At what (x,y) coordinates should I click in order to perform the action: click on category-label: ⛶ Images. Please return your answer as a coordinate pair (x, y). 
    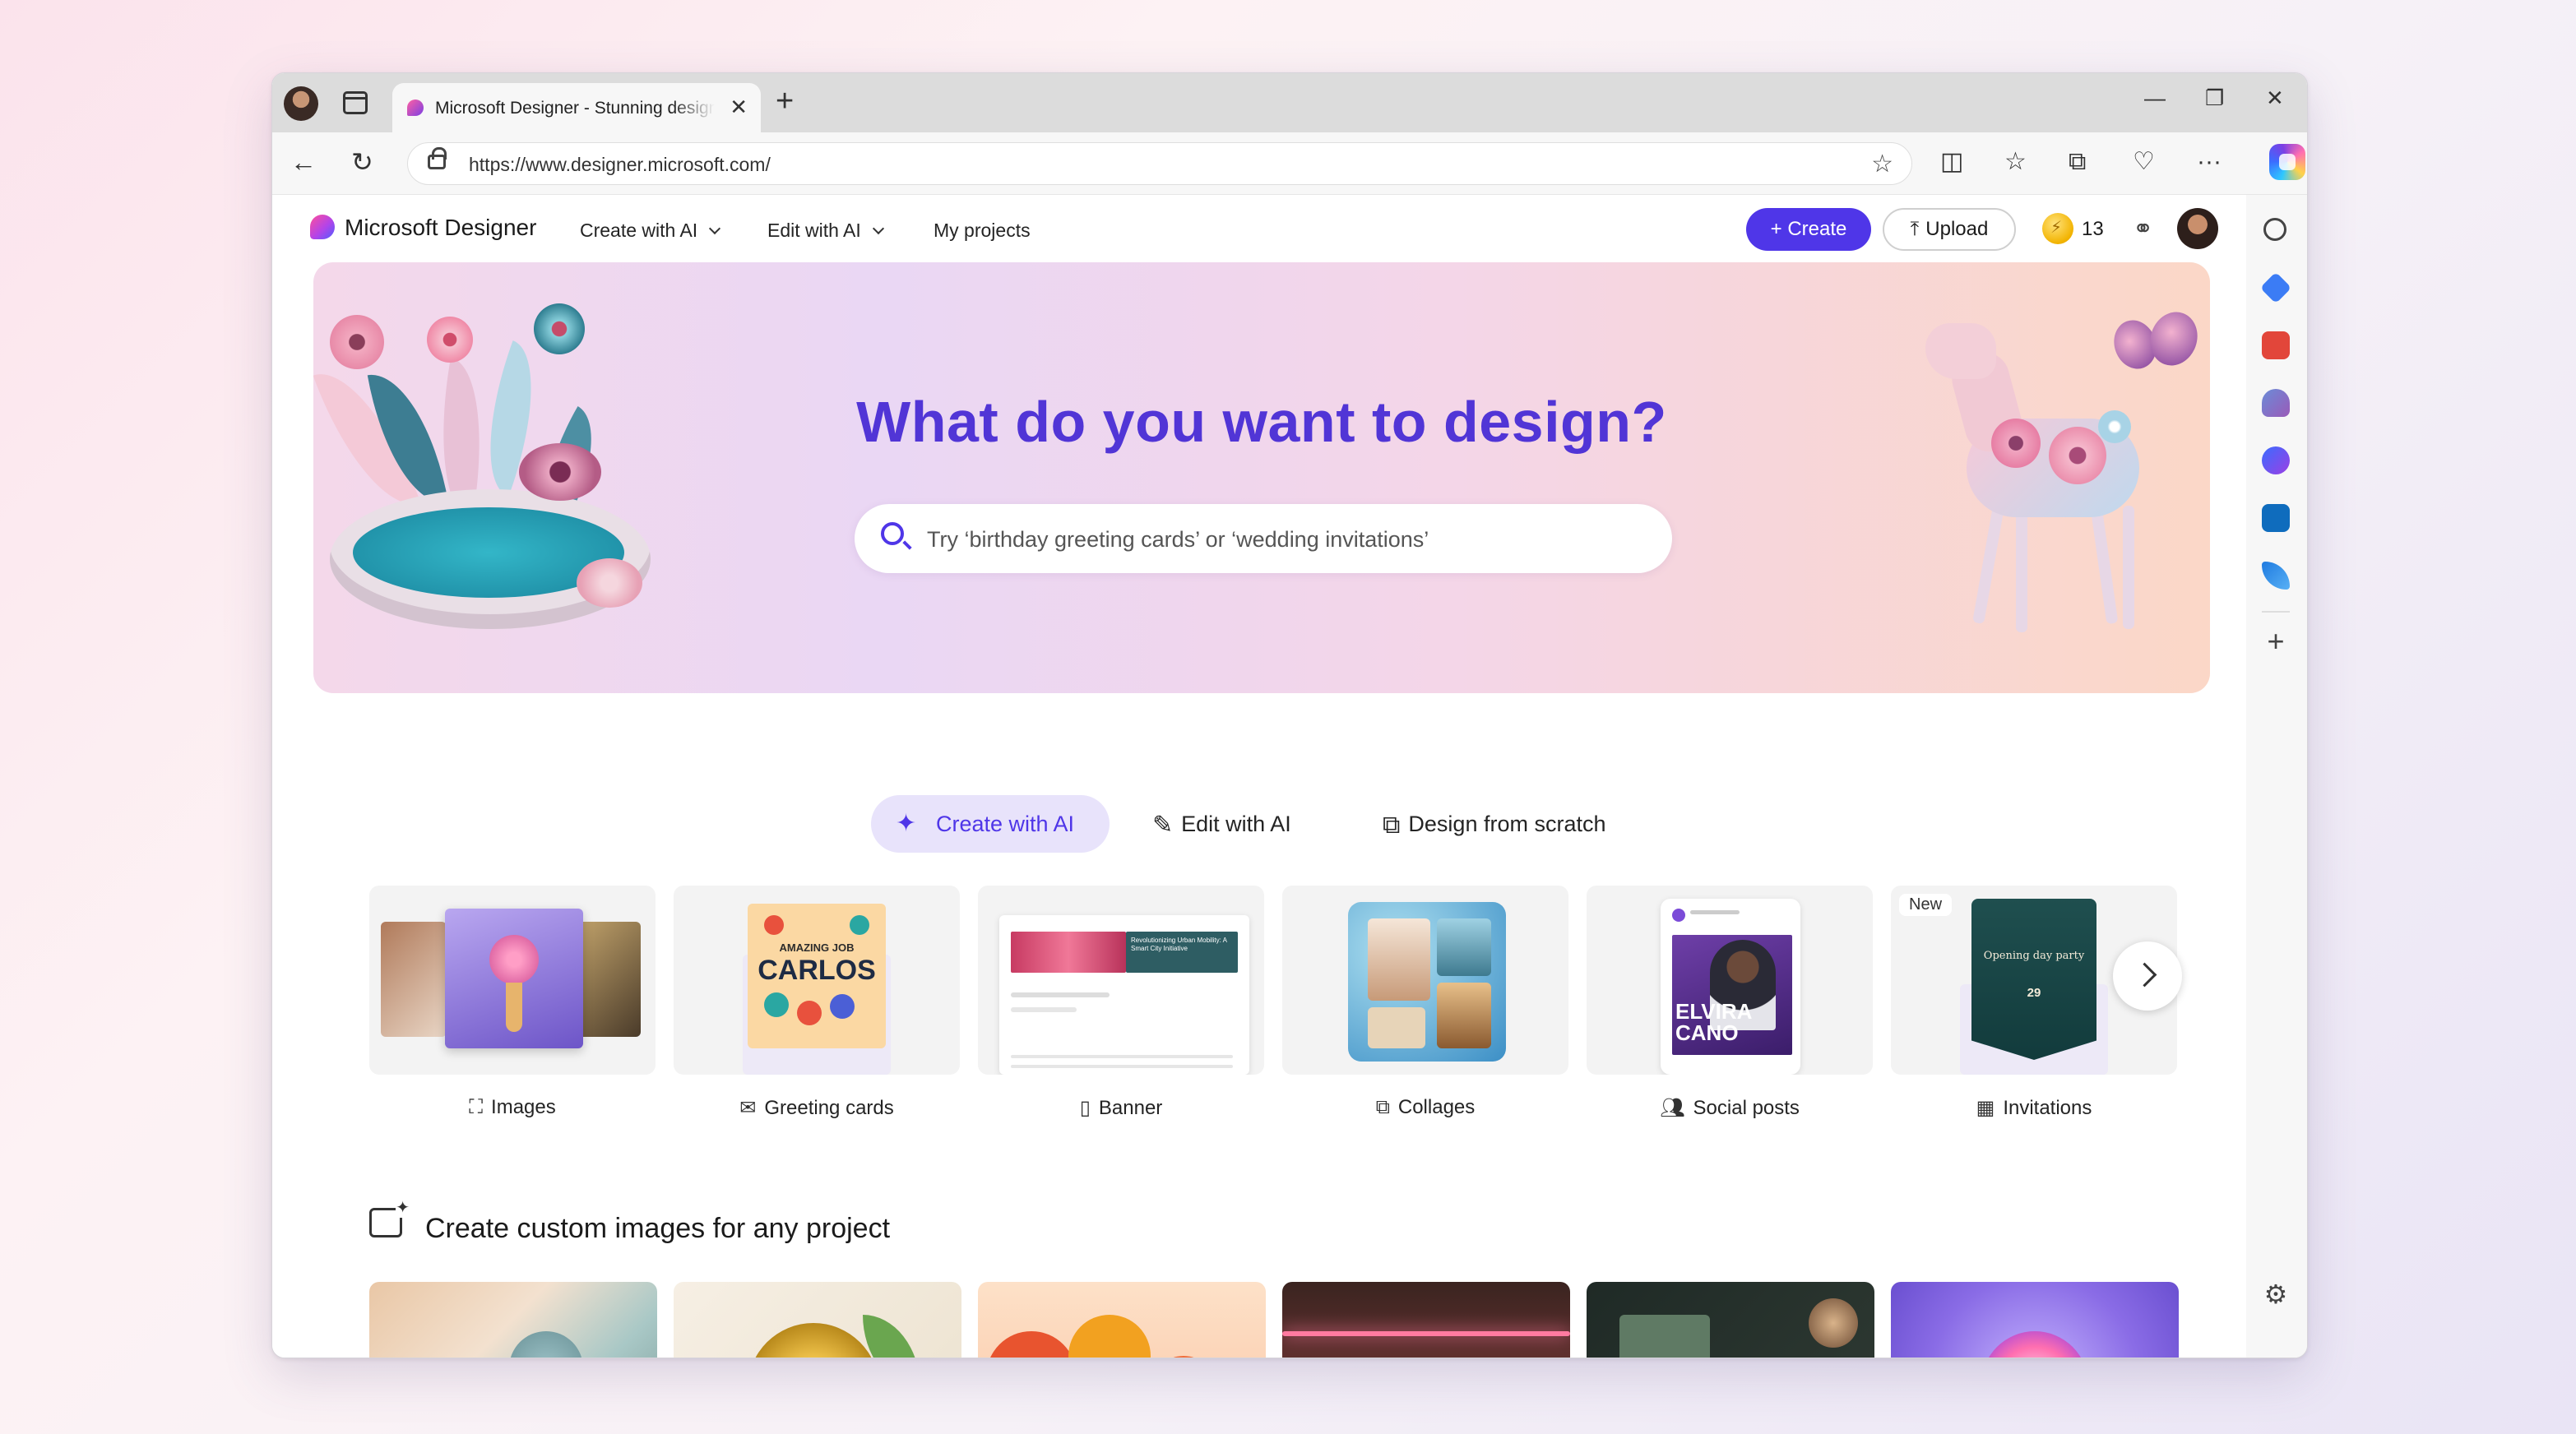
    Looking at the image, I should click on (513, 1108).